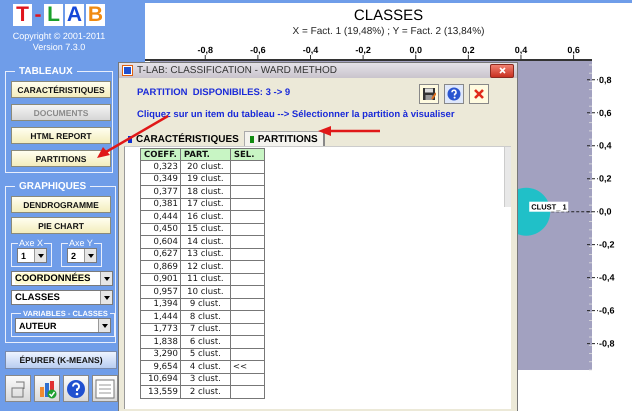  I want to click on pointer-arrow, so click(349, 131).